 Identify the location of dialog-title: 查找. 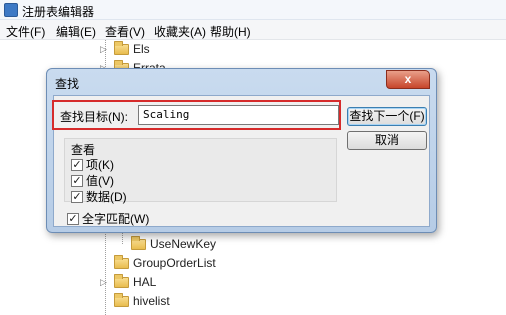
(67, 84).